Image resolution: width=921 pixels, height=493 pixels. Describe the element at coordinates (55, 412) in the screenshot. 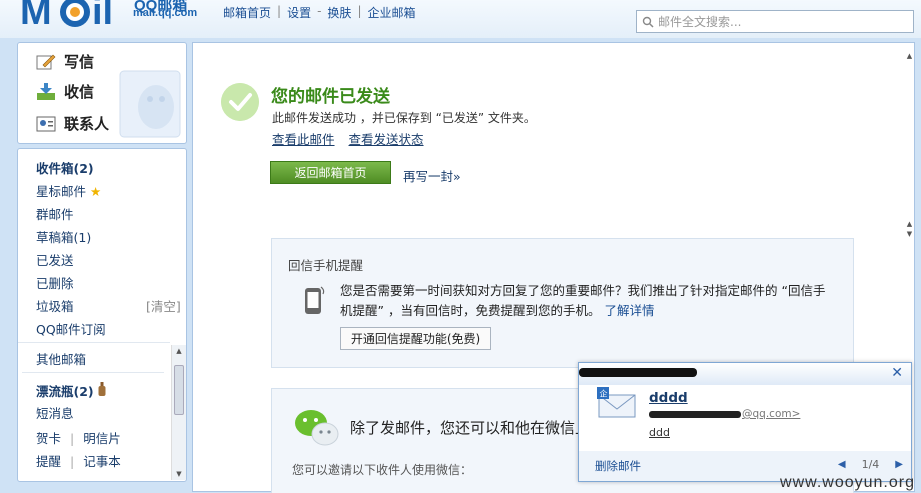

I see `sidebar-item-sms: 短消息` at that location.